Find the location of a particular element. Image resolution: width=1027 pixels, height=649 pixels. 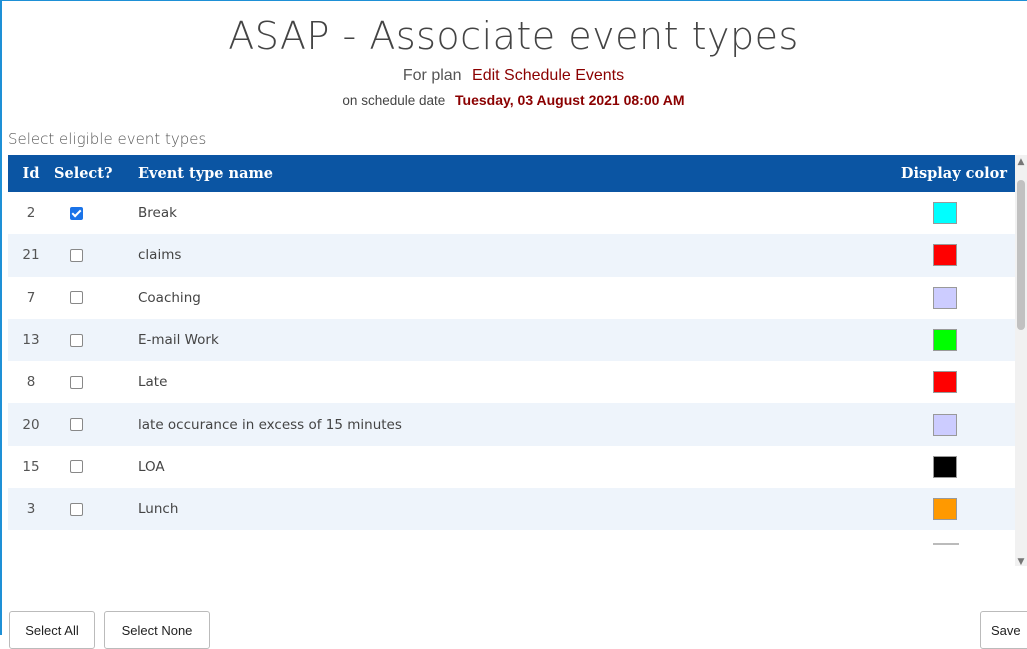

plan-name: Edit Schedule Events is located at coordinates (548, 75).